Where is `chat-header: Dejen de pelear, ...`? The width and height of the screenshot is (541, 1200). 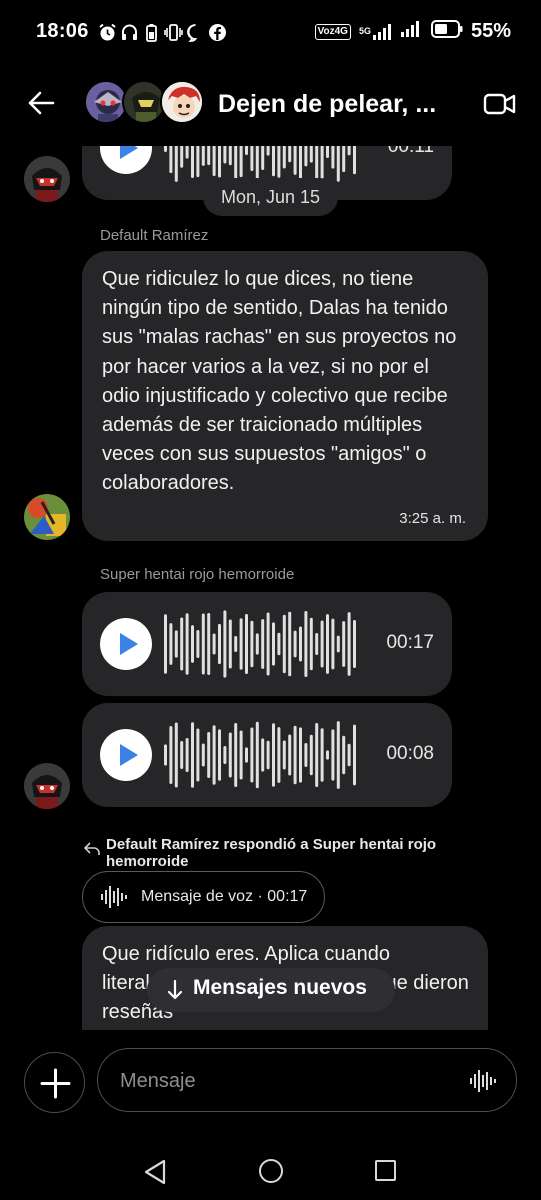
chat-header: Dejen de pelear, ... is located at coordinates (270, 106).